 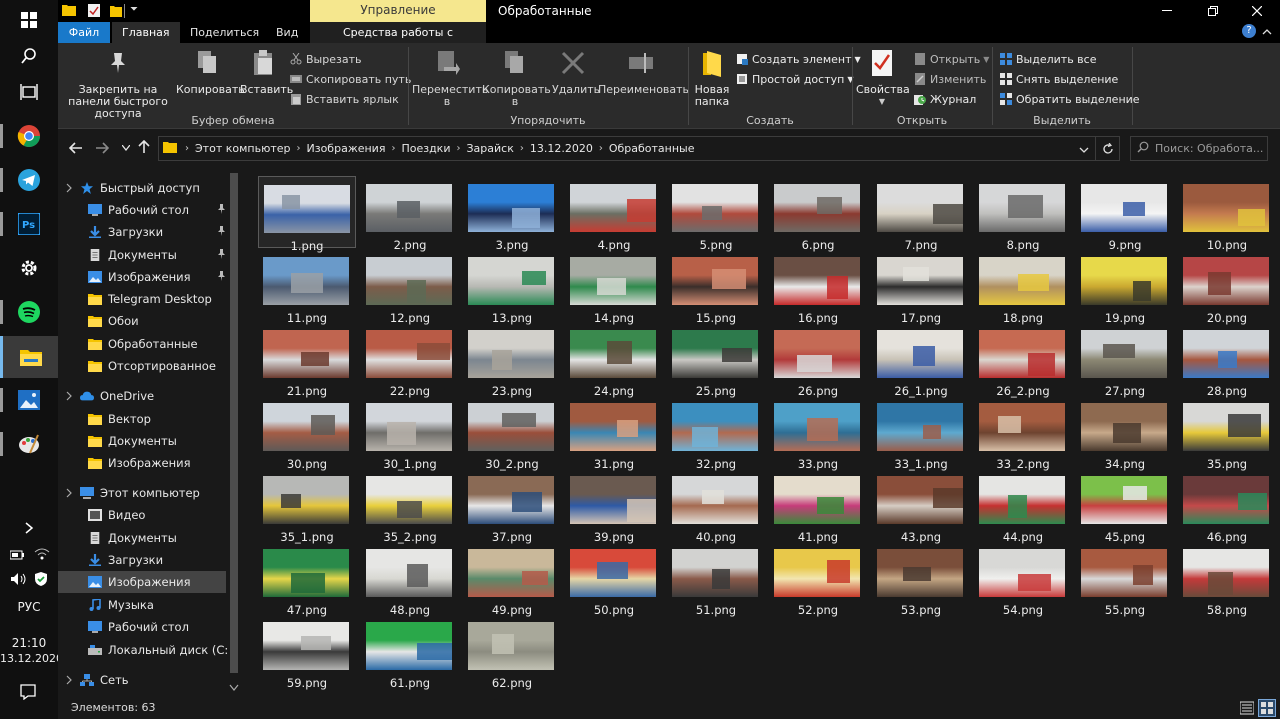 What do you see at coordinates (350, 79) in the screenshot?
I see `copy-path-button: Скопировать путь` at bounding box center [350, 79].